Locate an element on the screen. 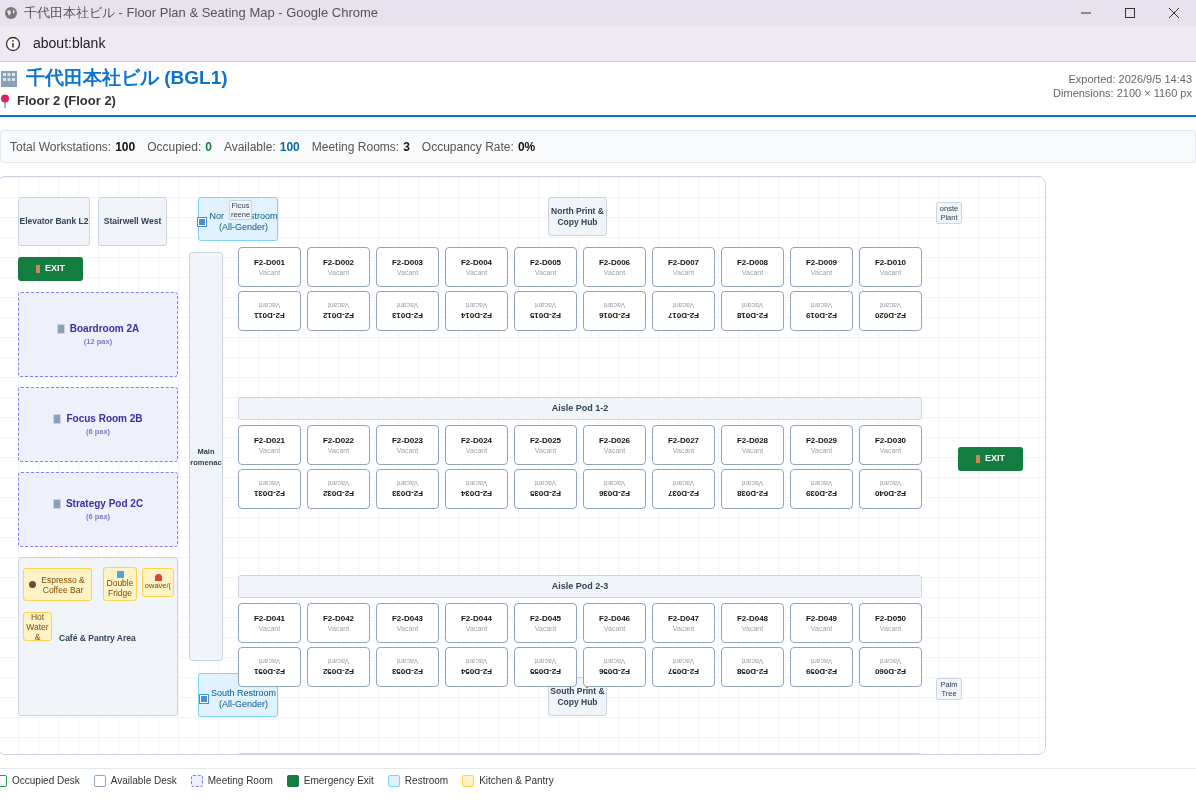  restroom-label: South Restroom is located at coordinates (243, 693).